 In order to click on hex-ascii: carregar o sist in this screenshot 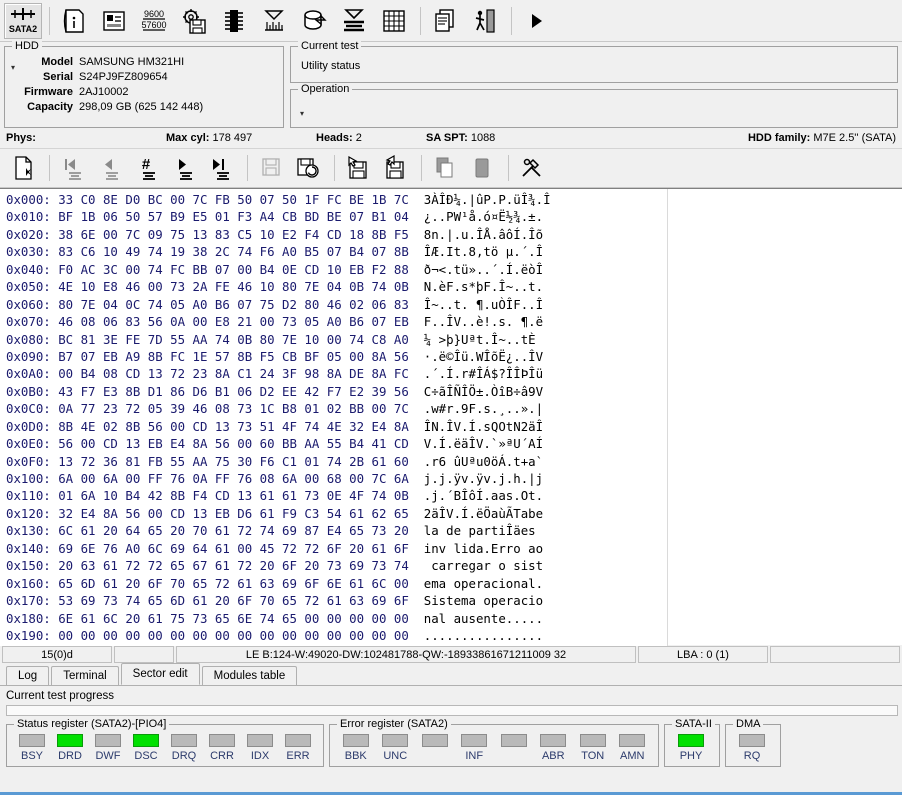, I will do `click(483, 565)`.